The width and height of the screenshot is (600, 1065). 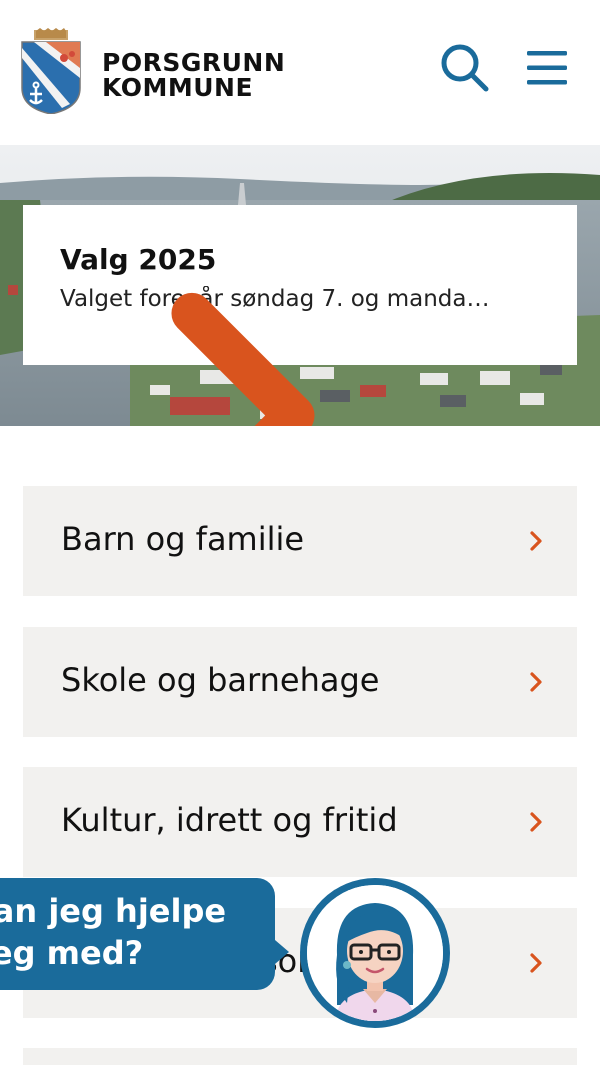 What do you see at coordinates (300, 1056) in the screenshot?
I see `category-next-partial` at bounding box center [300, 1056].